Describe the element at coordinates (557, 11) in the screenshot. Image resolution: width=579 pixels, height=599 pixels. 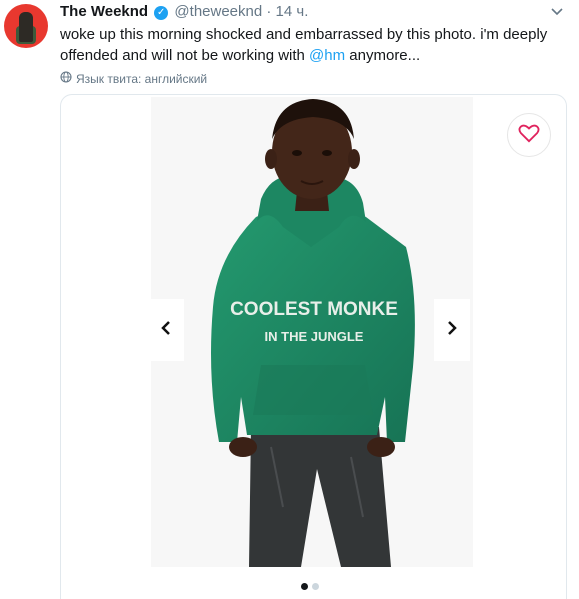
I see `chevron-down-icon` at that location.